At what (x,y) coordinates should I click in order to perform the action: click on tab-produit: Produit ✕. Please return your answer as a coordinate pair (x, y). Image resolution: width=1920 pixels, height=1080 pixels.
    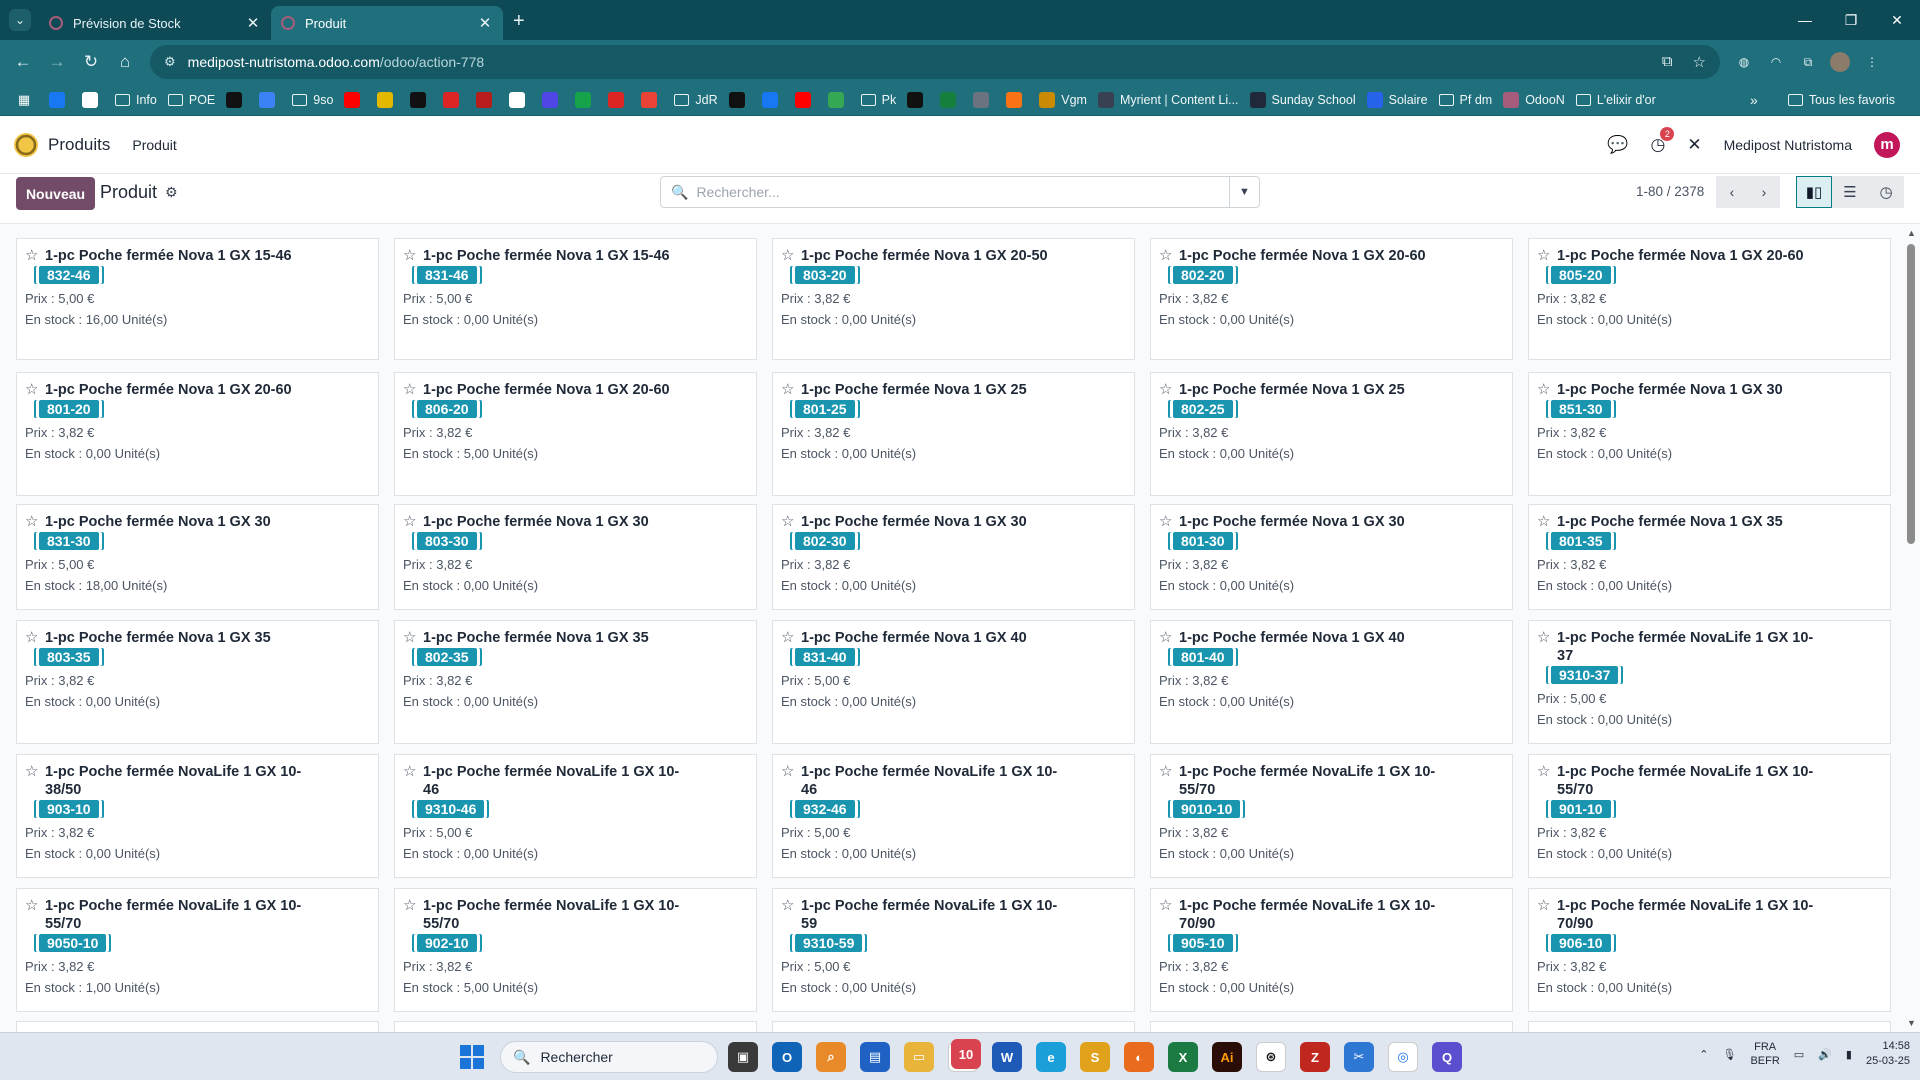
    Looking at the image, I should click on (387, 23).